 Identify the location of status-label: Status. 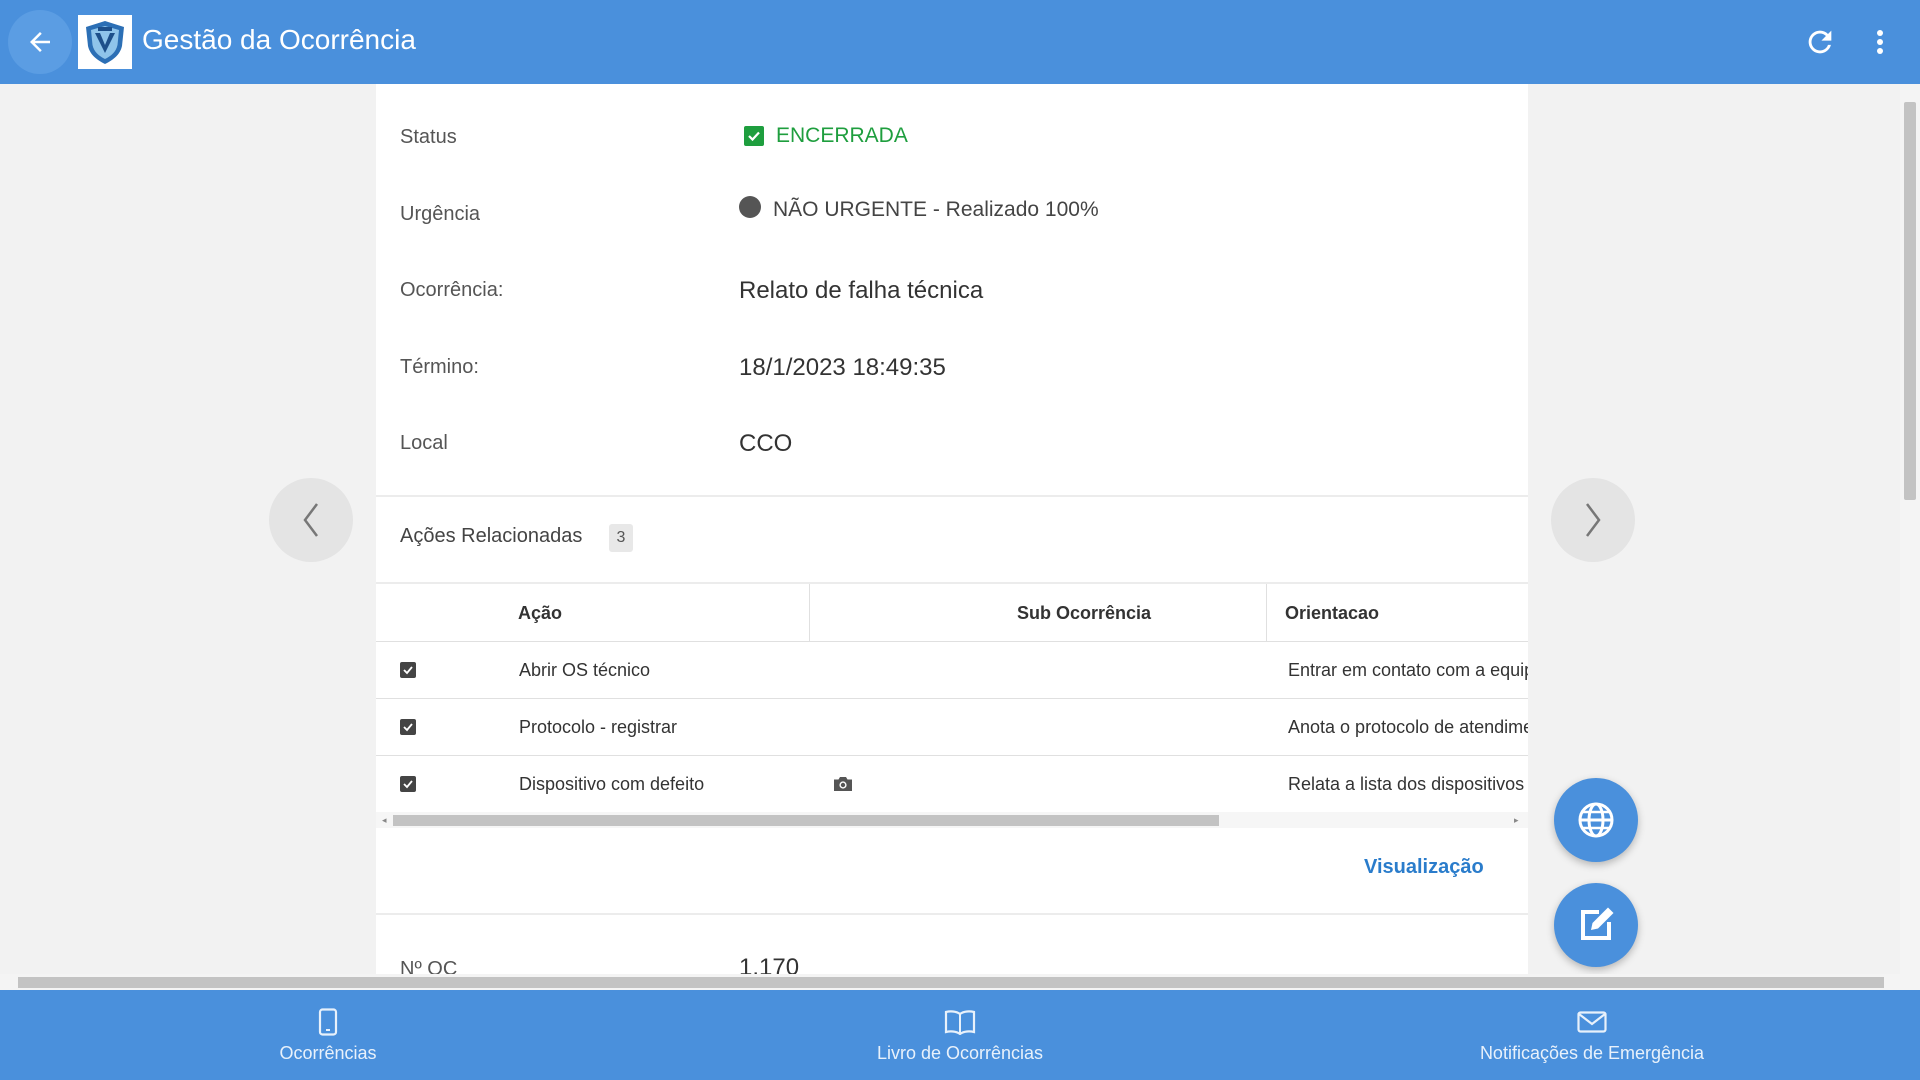
(428, 137).